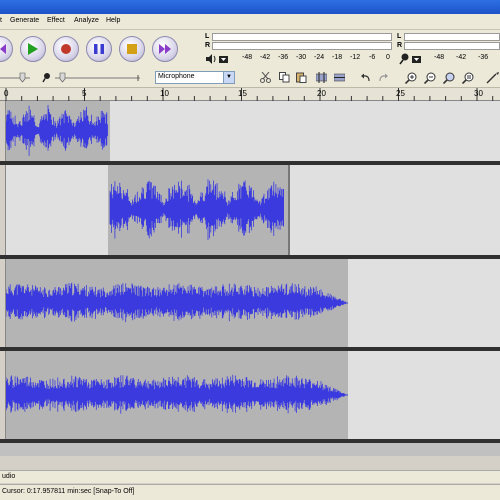  Describe the element at coordinates (1, 20) in the screenshot. I see `menu-item-edit: t` at that location.